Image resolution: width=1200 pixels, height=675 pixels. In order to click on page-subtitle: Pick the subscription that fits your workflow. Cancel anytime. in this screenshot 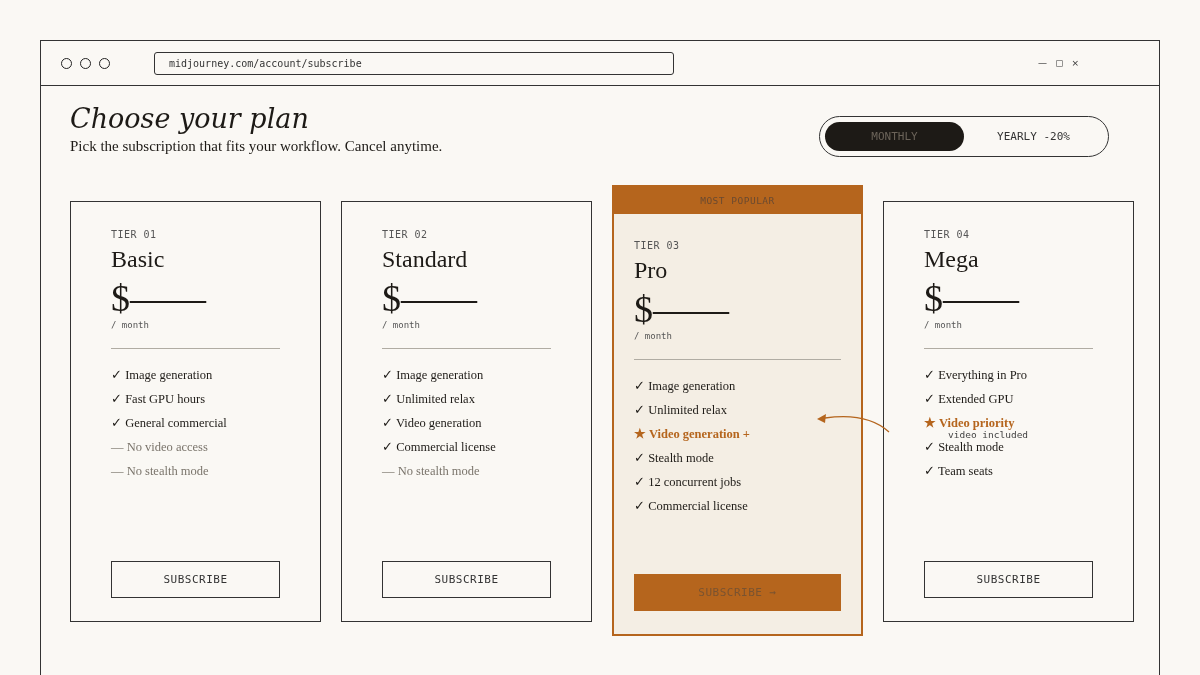, I will do `click(256, 147)`.